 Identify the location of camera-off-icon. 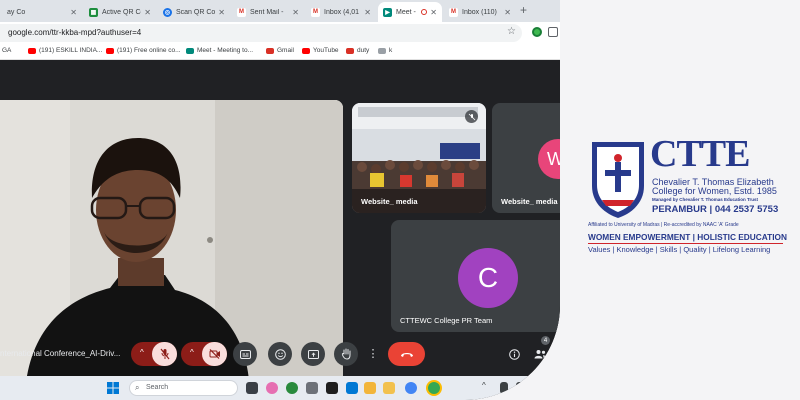
(214, 354).